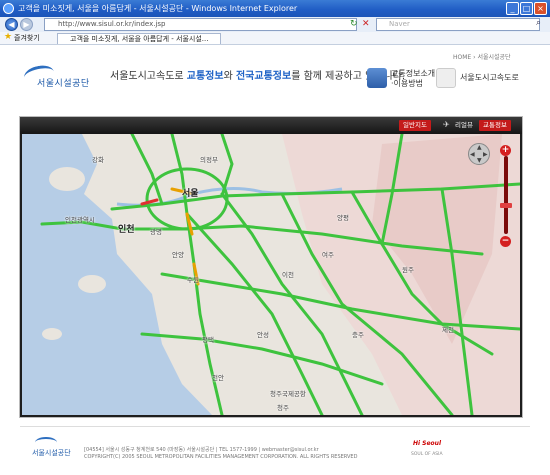 The height and width of the screenshot is (475, 550). I want to click on pan-control: ▲ ▼ ◀ ▶, so click(479, 154).